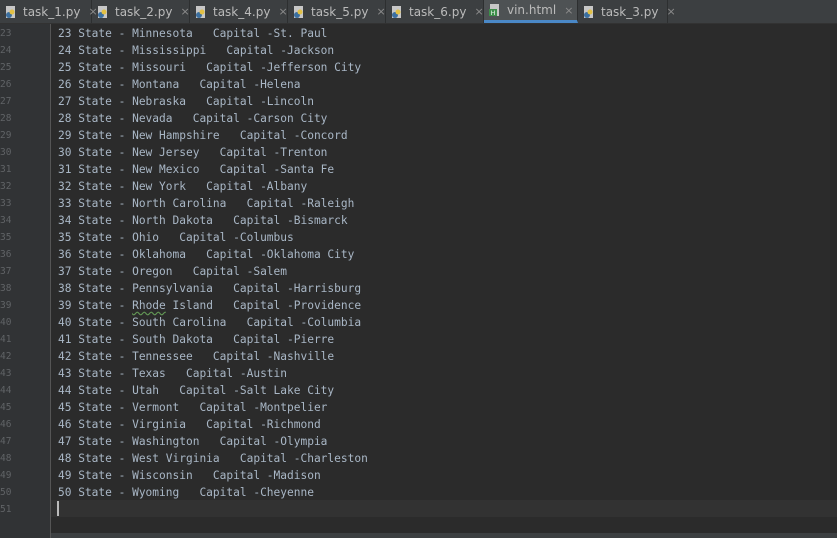 The width and height of the screenshot is (837, 538). What do you see at coordinates (493, 13) in the screenshot?
I see `svg-text: H` at bounding box center [493, 13].